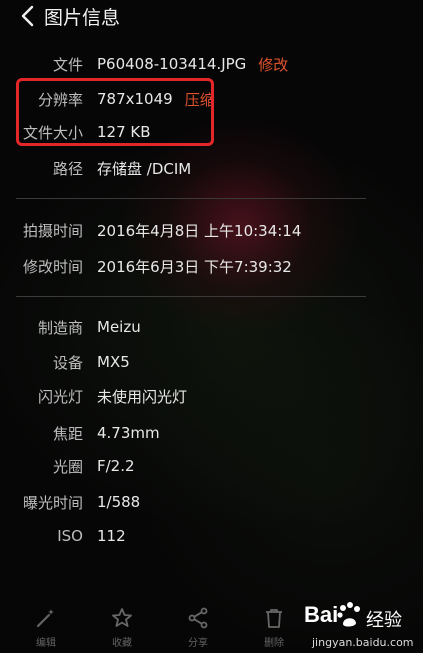 Image resolution: width=423 pixels, height=653 pixels. Describe the element at coordinates (361, 625) in the screenshot. I see `baidu-jingyan-watermark: Bai 经验 jingyan.baidu.com` at that location.